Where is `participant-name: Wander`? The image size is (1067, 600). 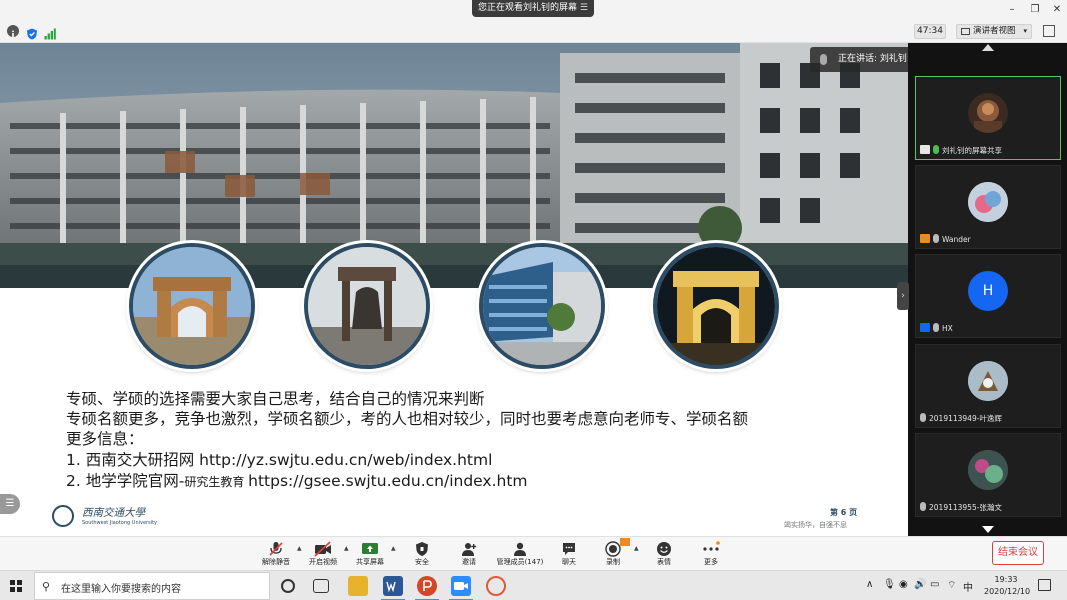
participant-name: Wander is located at coordinates (945, 239).